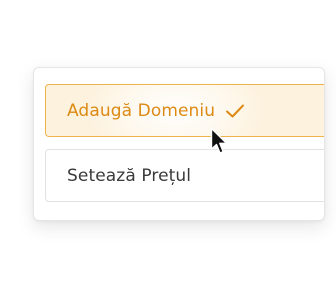 The height and width of the screenshot is (291, 336). What do you see at coordinates (220, 142) in the screenshot?
I see `mouse-pointer-icon` at bounding box center [220, 142].